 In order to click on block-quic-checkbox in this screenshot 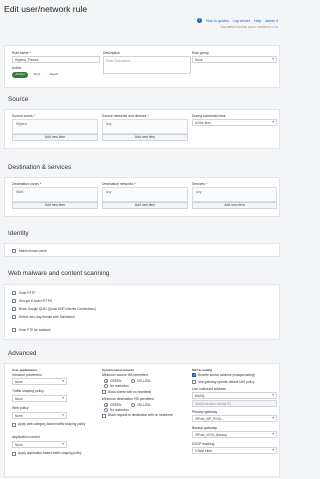, I will do `click(14, 309)`.